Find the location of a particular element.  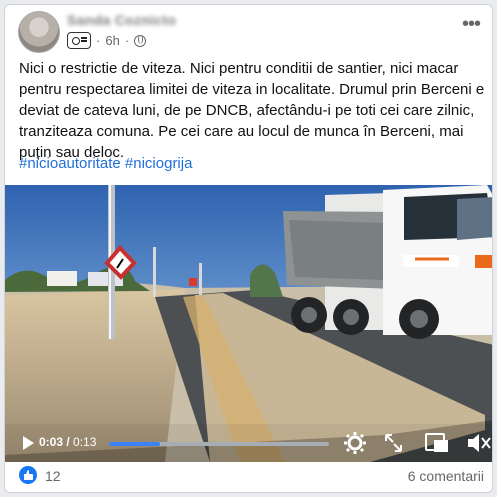

page-icon is located at coordinates (79, 40).